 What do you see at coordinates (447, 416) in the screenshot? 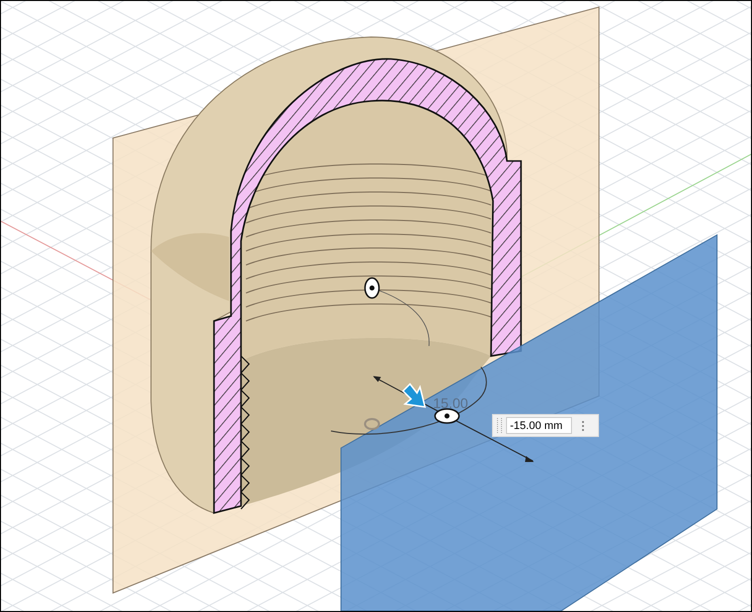
I see `move-handle` at bounding box center [447, 416].